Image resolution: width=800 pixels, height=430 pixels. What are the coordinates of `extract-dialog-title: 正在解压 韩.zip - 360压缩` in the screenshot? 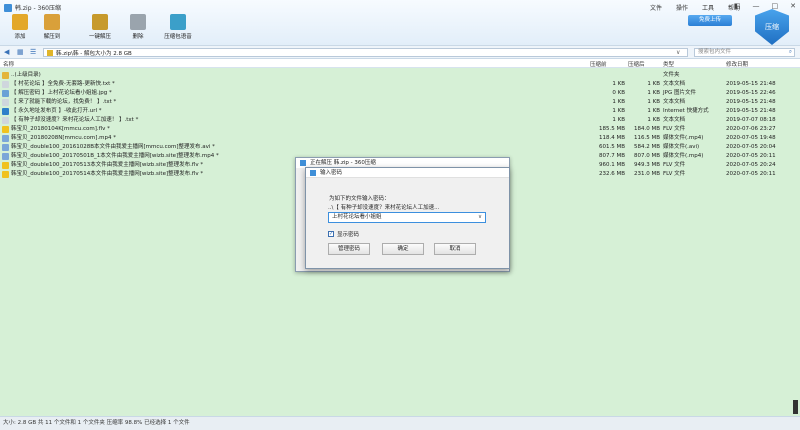 It's located at (343, 163).